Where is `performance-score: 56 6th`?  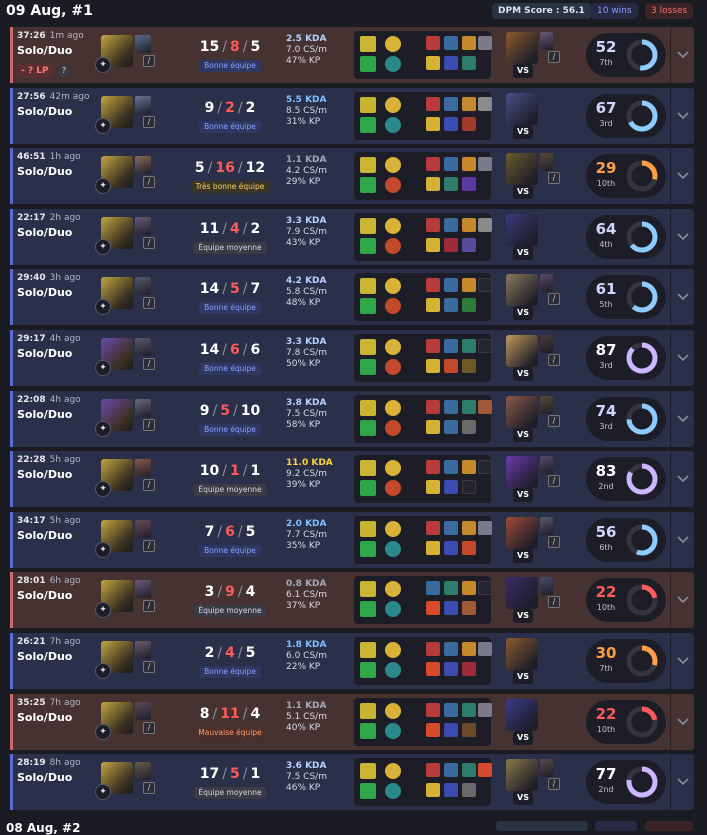
performance-score: 56 6th is located at coordinates (626, 539).